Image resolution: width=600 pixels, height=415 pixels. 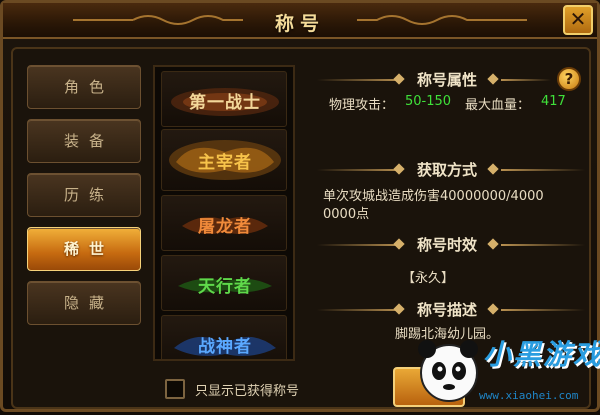 What do you see at coordinates (506, 374) in the screenshot?
I see `site-watermark: 小黑游戏 www.xiaohei.com` at bounding box center [506, 374].